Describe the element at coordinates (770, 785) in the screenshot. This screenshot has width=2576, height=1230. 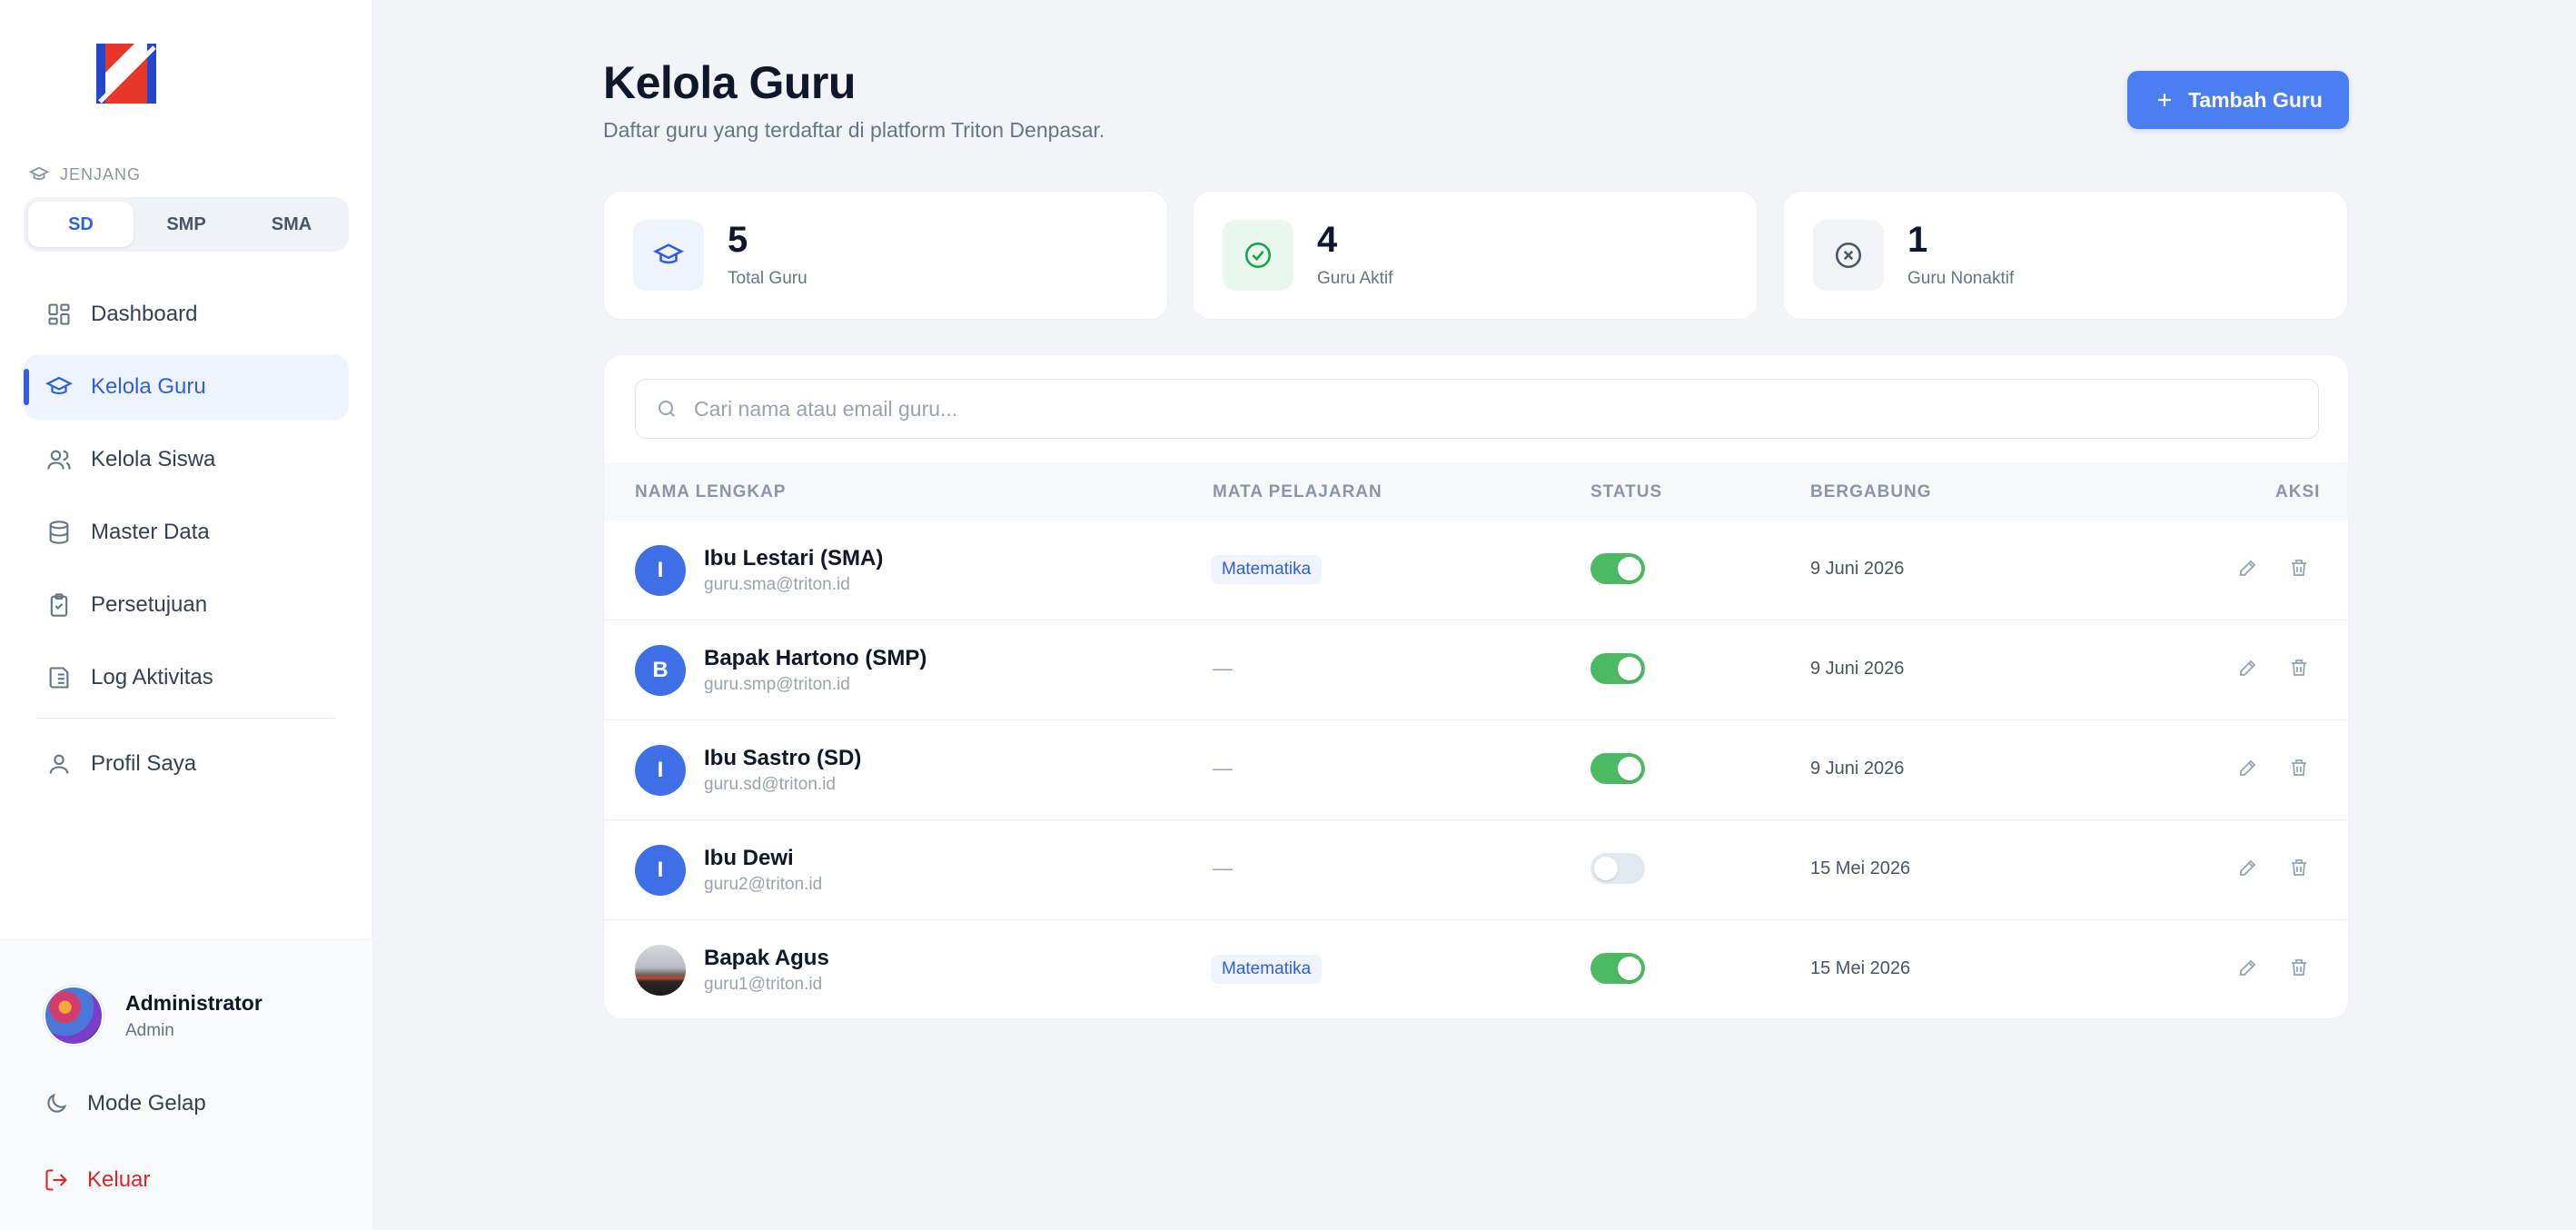
I see `teacher-email: guru.sd@triton.id` at that location.